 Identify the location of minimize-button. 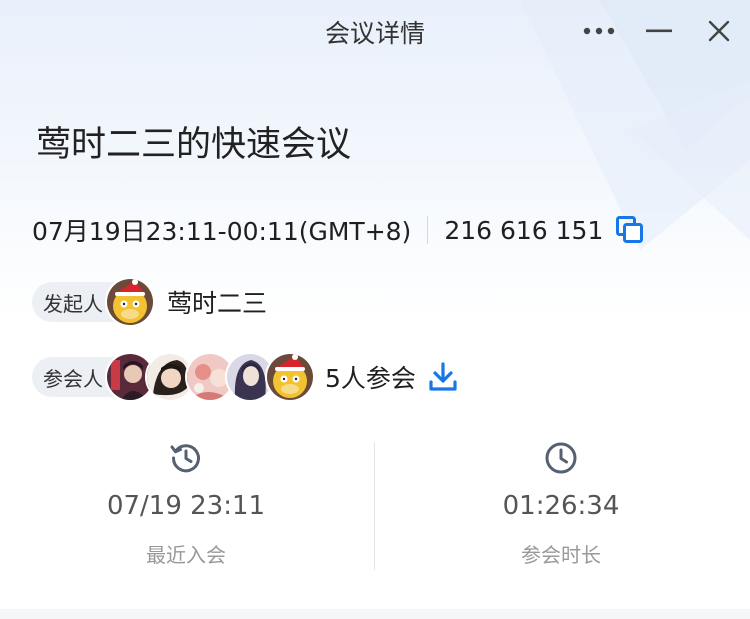
(659, 31).